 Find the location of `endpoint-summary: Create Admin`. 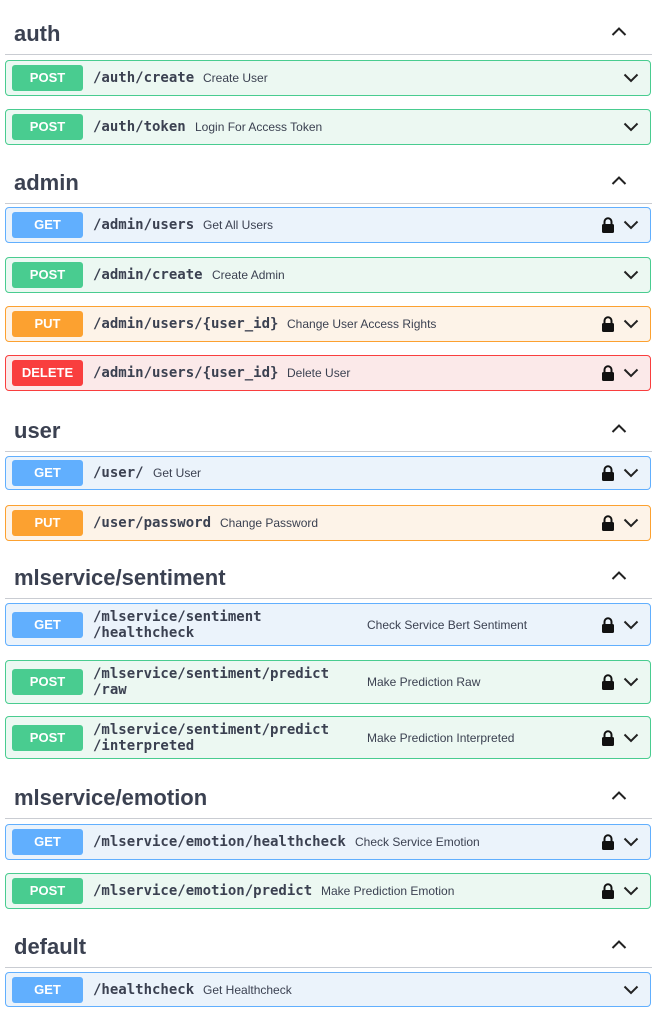

endpoint-summary: Create Admin is located at coordinates (248, 275).